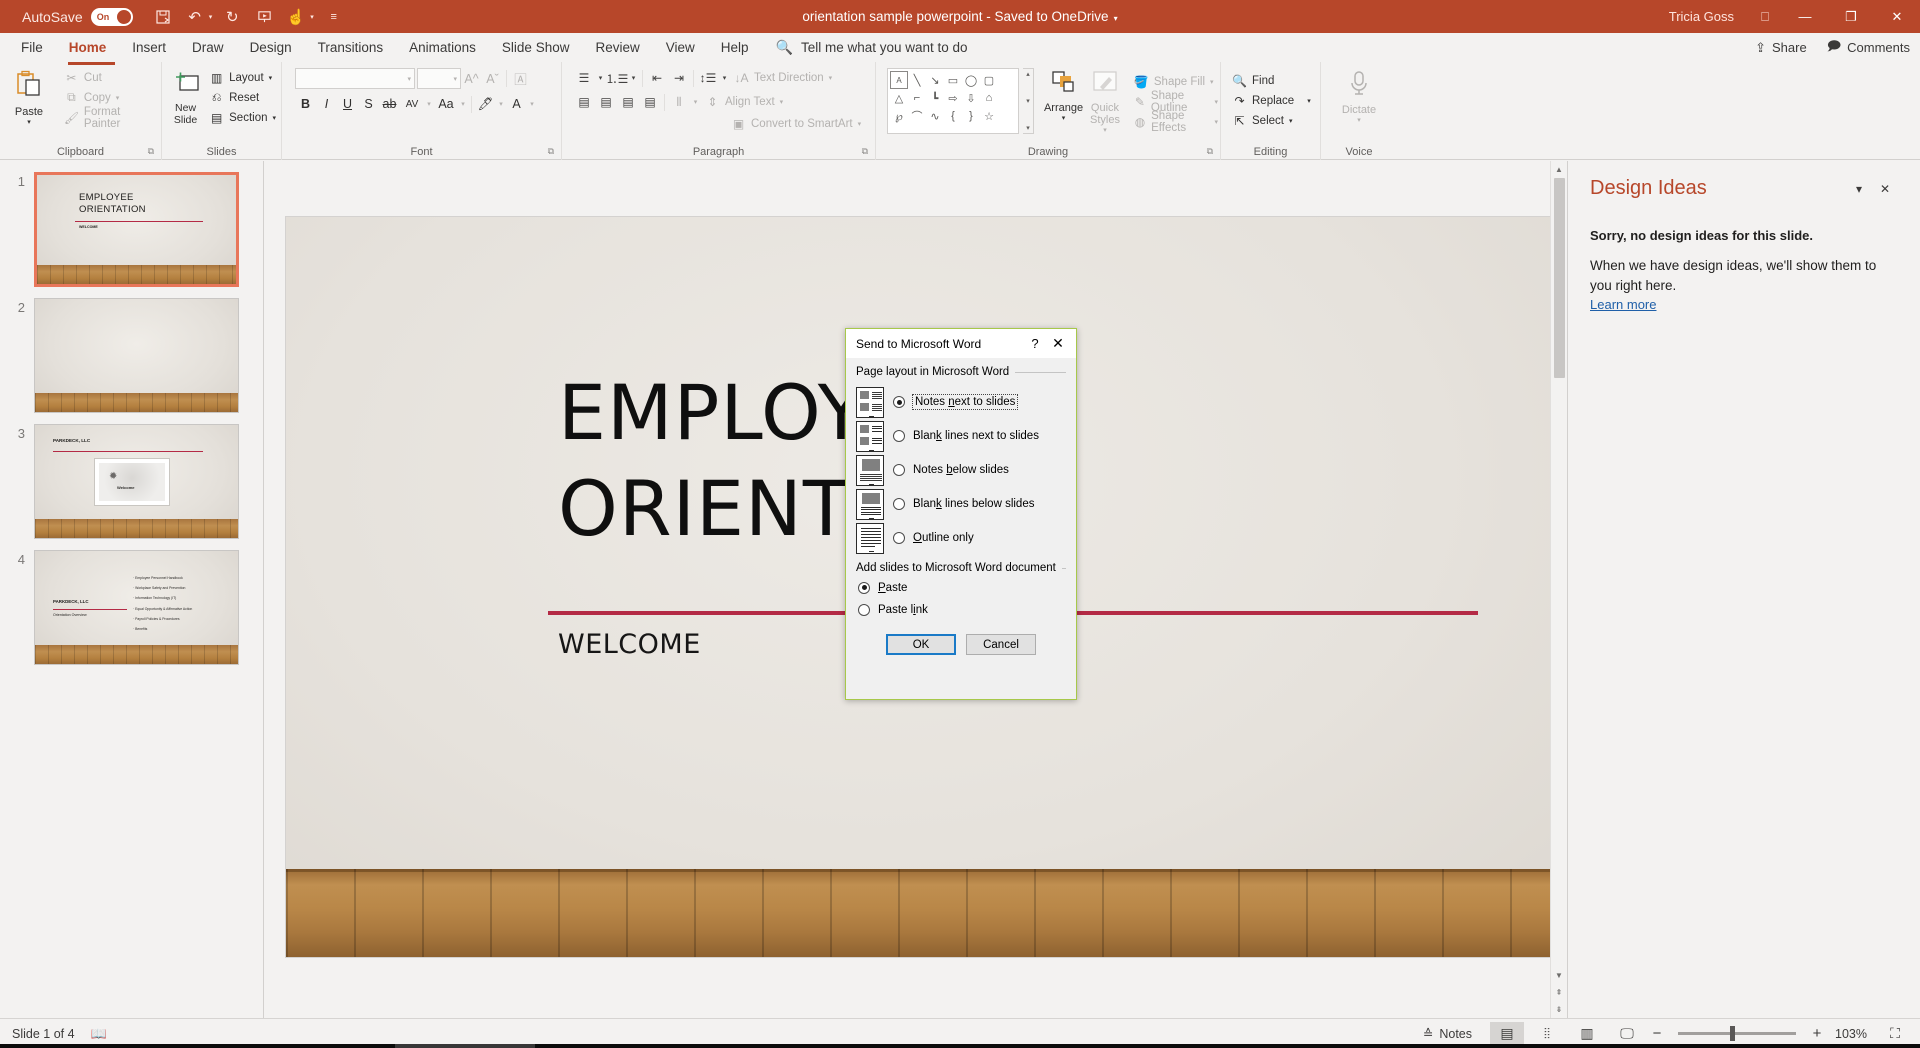 This screenshot has height=1048, width=1920. I want to click on find-button: 🔍 Find, so click(1271, 80).